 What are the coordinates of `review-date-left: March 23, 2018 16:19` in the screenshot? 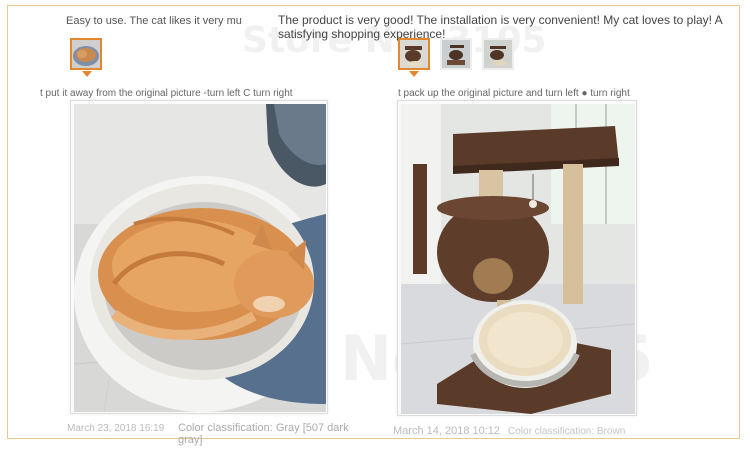 It's located at (116, 428).